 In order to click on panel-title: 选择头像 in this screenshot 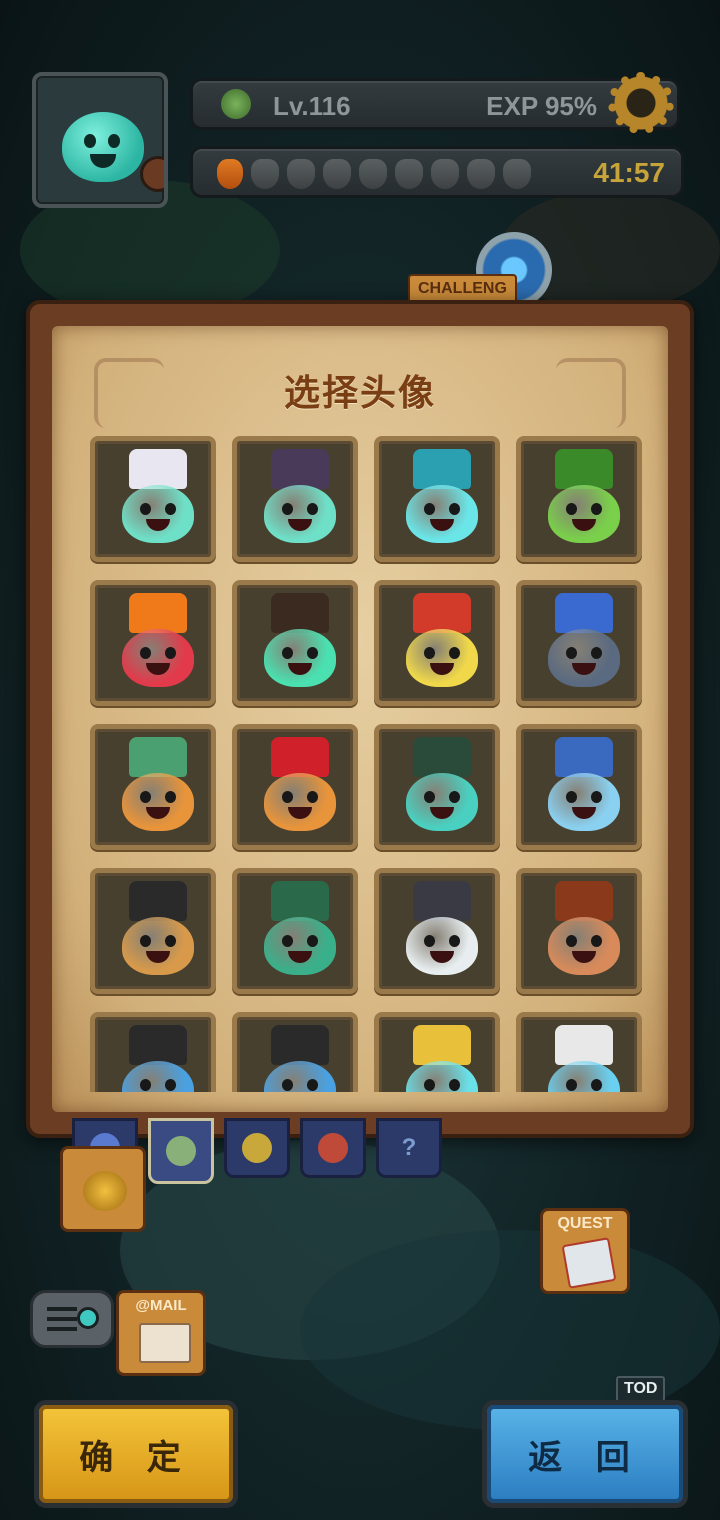, I will do `click(359, 392)`.